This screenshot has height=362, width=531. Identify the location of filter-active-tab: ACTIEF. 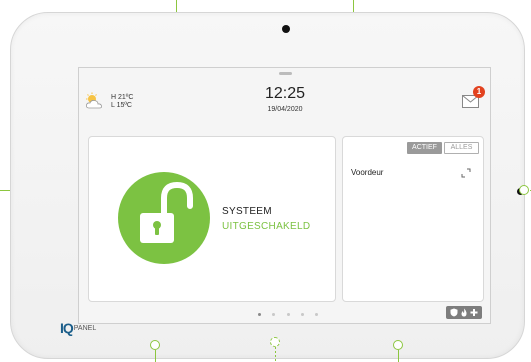
(424, 148).